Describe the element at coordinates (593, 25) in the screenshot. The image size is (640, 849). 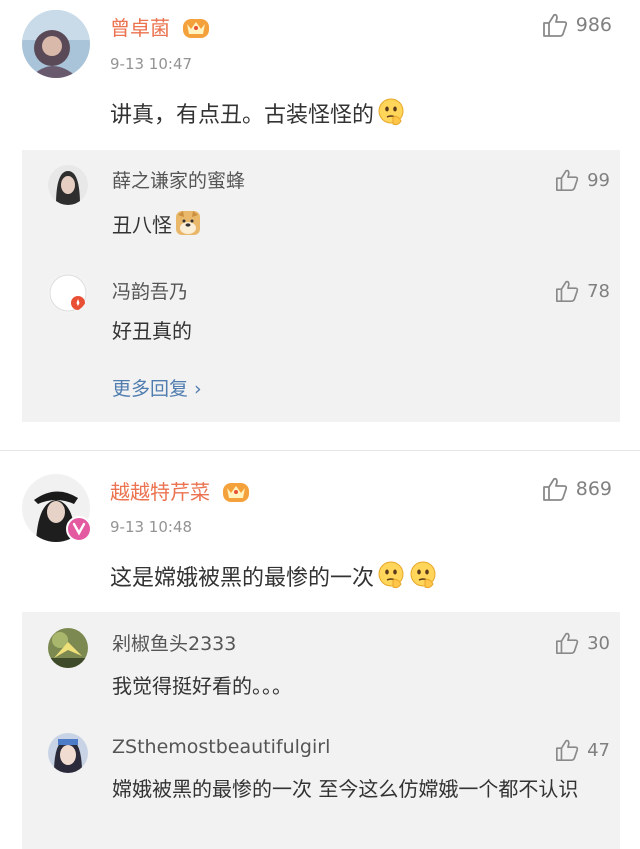
I see `like-count: 986` at that location.